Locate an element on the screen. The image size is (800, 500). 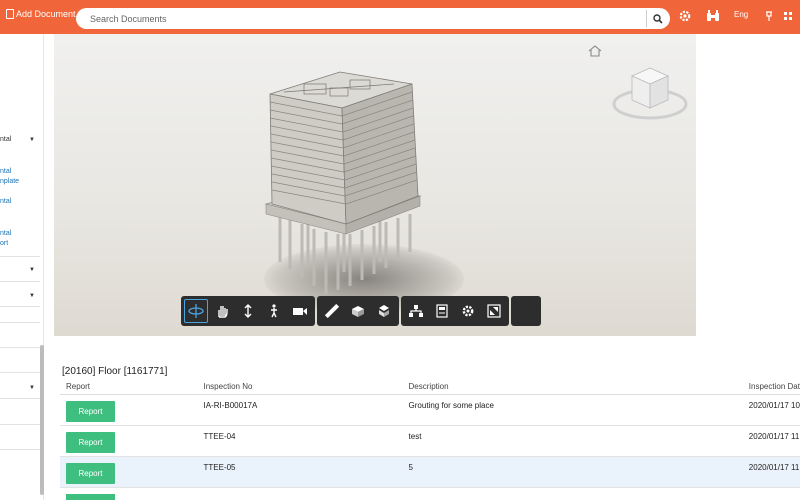
viewer-toolbar is located at coordinates (361, 311).